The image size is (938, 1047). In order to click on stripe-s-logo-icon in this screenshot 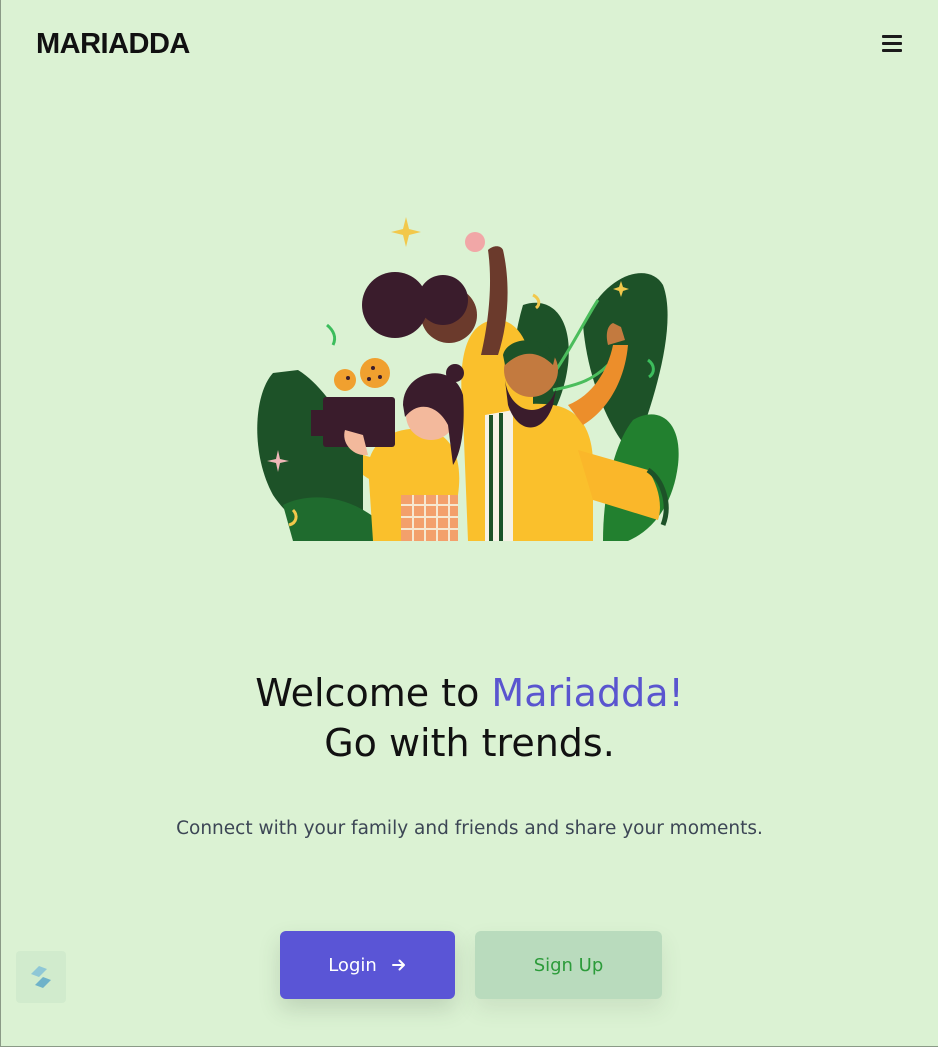, I will do `click(41, 977)`.